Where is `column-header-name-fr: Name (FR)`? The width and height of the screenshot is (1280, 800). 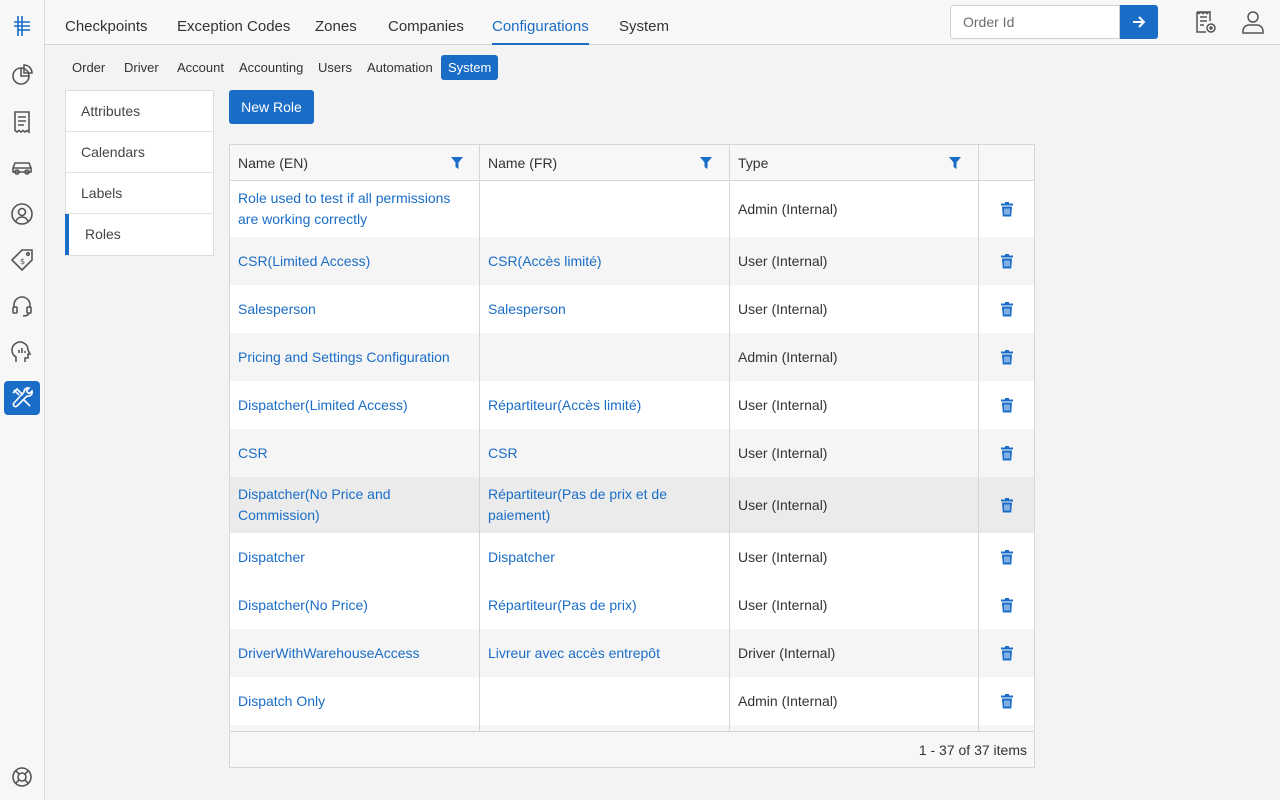
column-header-name-fr: Name (FR) is located at coordinates (605, 163).